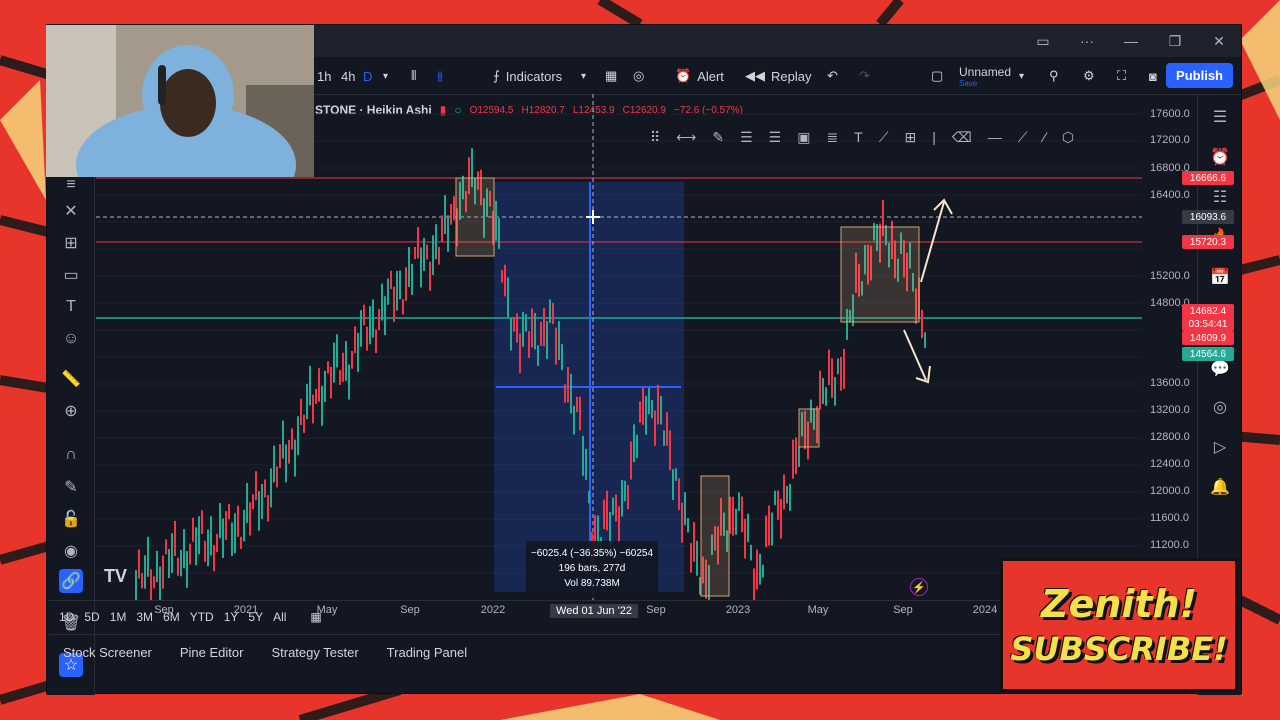 Image resolution: width=1280 pixels, height=720 pixels. What do you see at coordinates (1023, 137) in the screenshot?
I see `extended-line-icon: ⟋` at bounding box center [1023, 137].